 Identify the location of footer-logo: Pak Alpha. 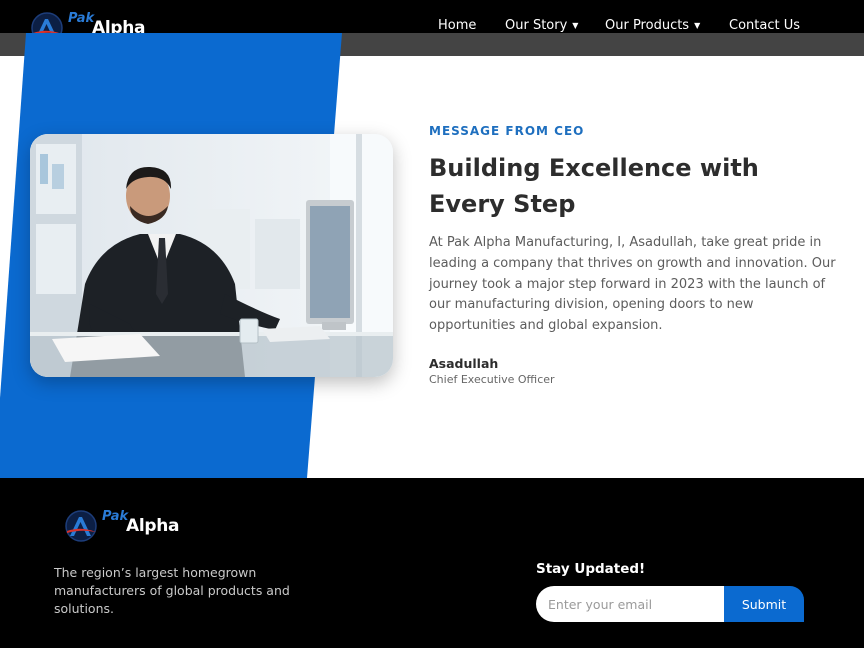
(128, 526).